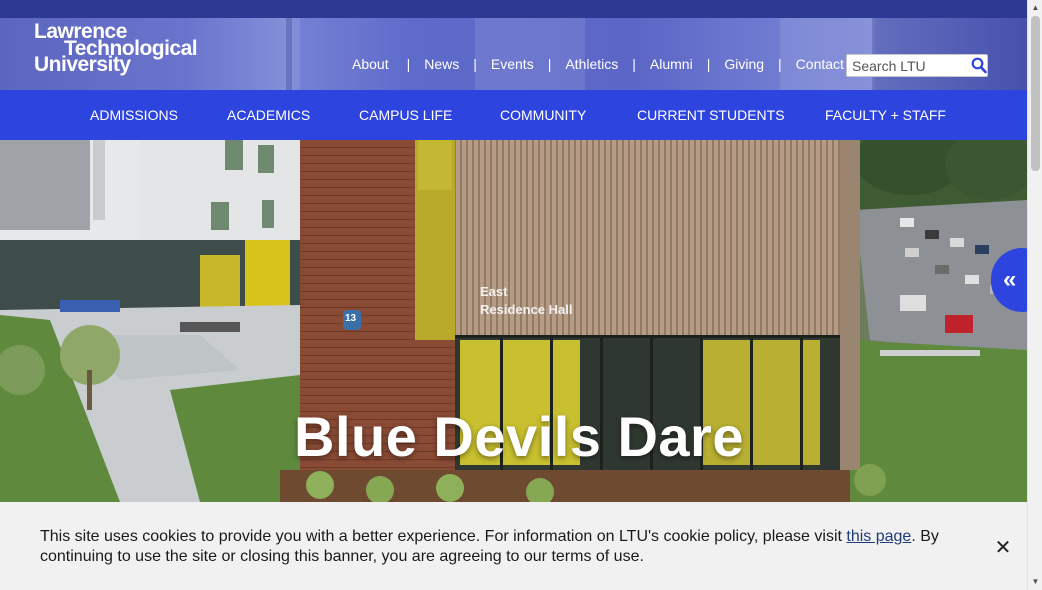  I want to click on utility-link-giving: Giving, so click(744, 64).